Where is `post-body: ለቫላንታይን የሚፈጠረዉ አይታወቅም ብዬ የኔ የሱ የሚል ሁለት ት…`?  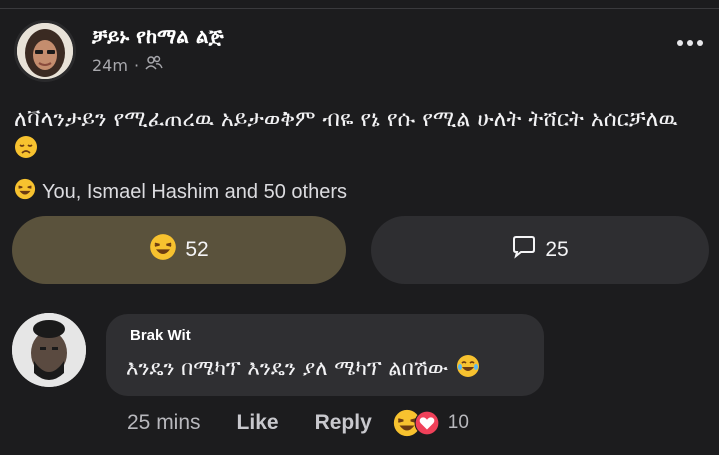 post-body: ለቫላንታይን የሚፈጠረዉ አይታወቅም ብዬ የኔ የሱ የሚል ሁለት ት… is located at coordinates (359, 136).